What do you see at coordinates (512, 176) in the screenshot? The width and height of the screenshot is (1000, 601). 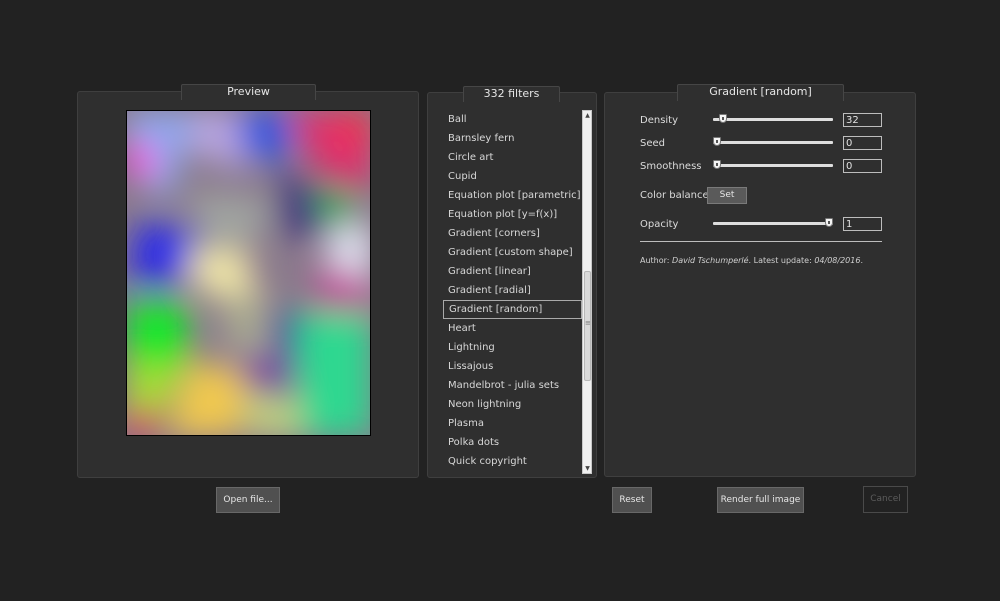 I see `filter-list-item: Cupid` at bounding box center [512, 176].